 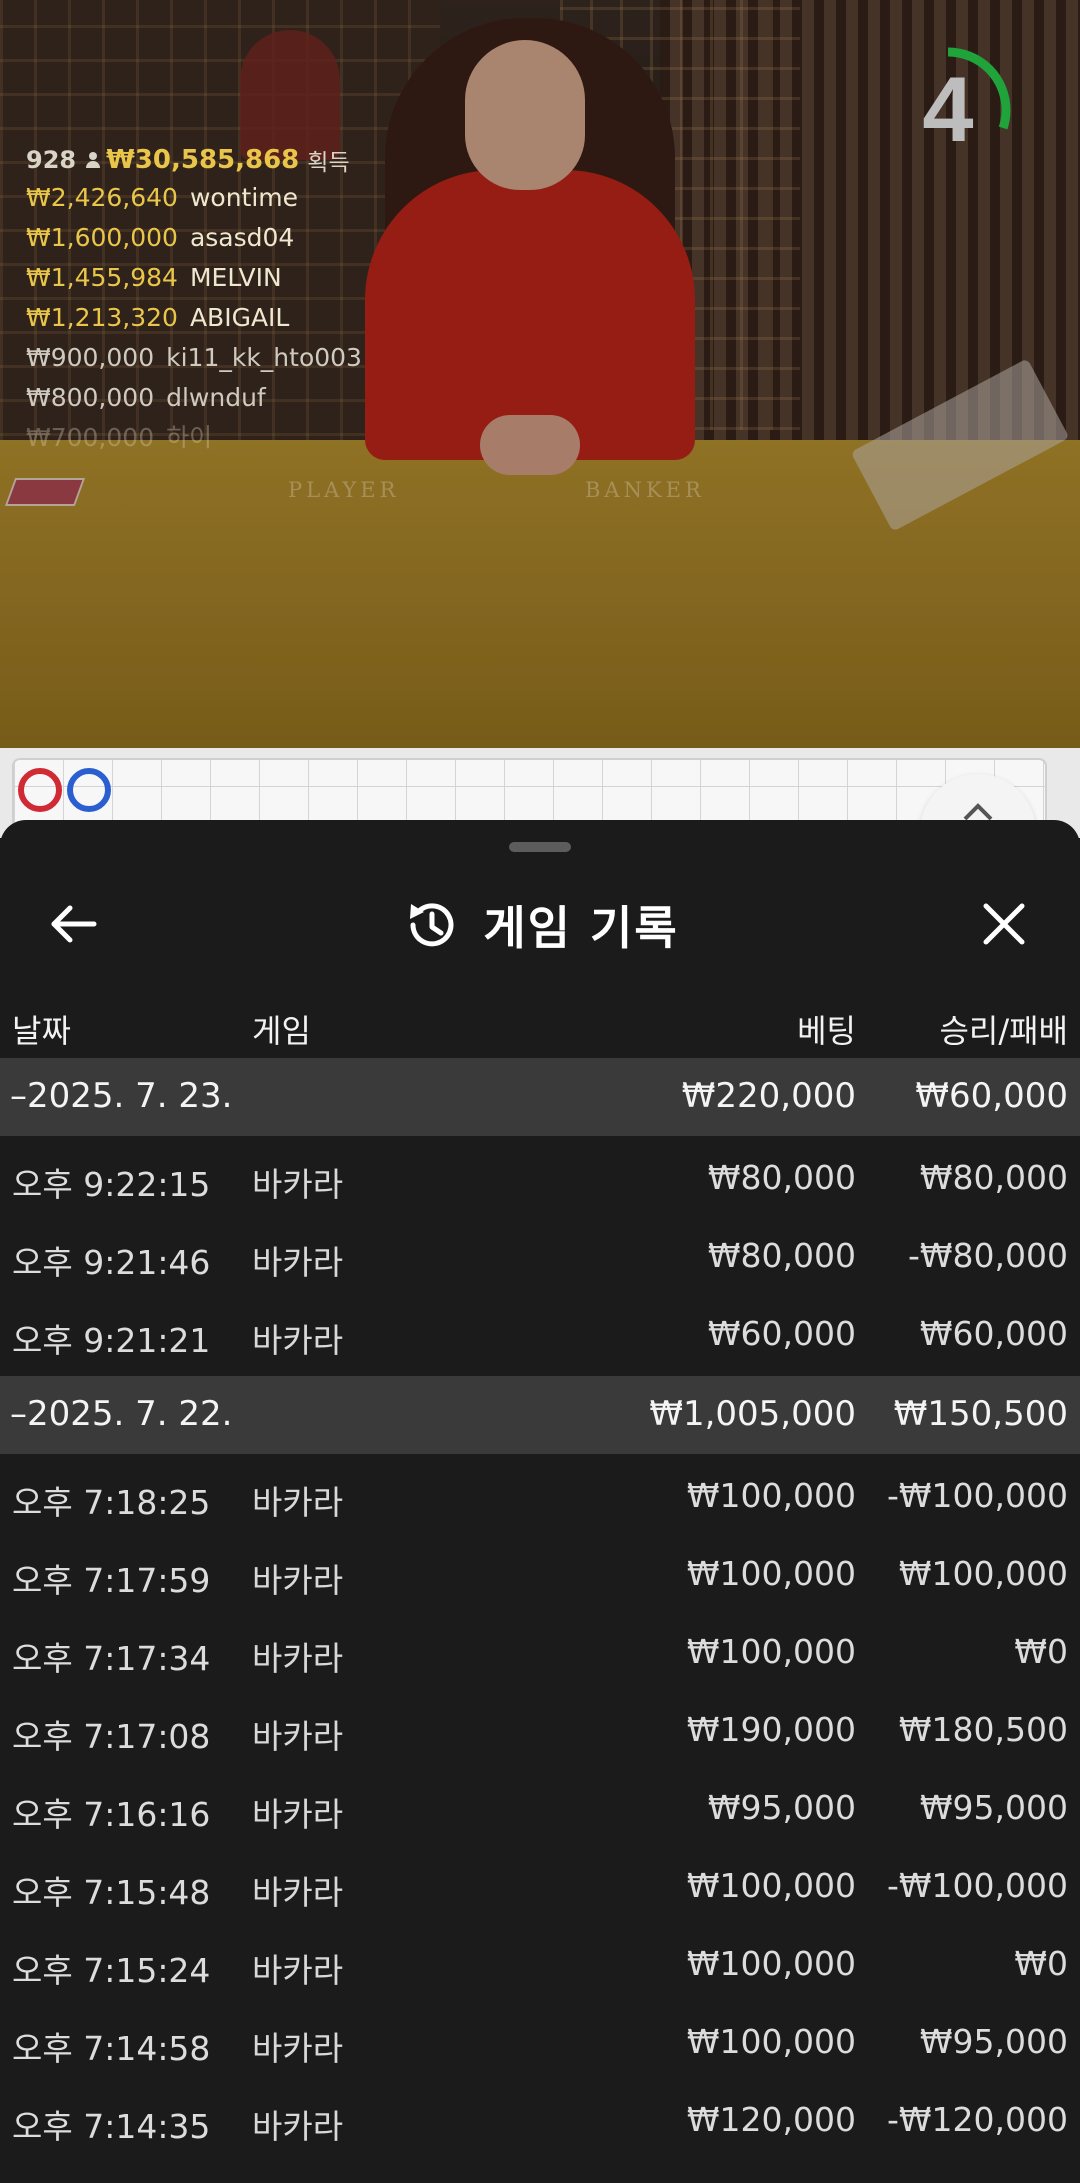 I want to click on history-row: 오후 9:21:21 바카라 ₩60,000 ₩60,000, so click(x=540, y=1331).